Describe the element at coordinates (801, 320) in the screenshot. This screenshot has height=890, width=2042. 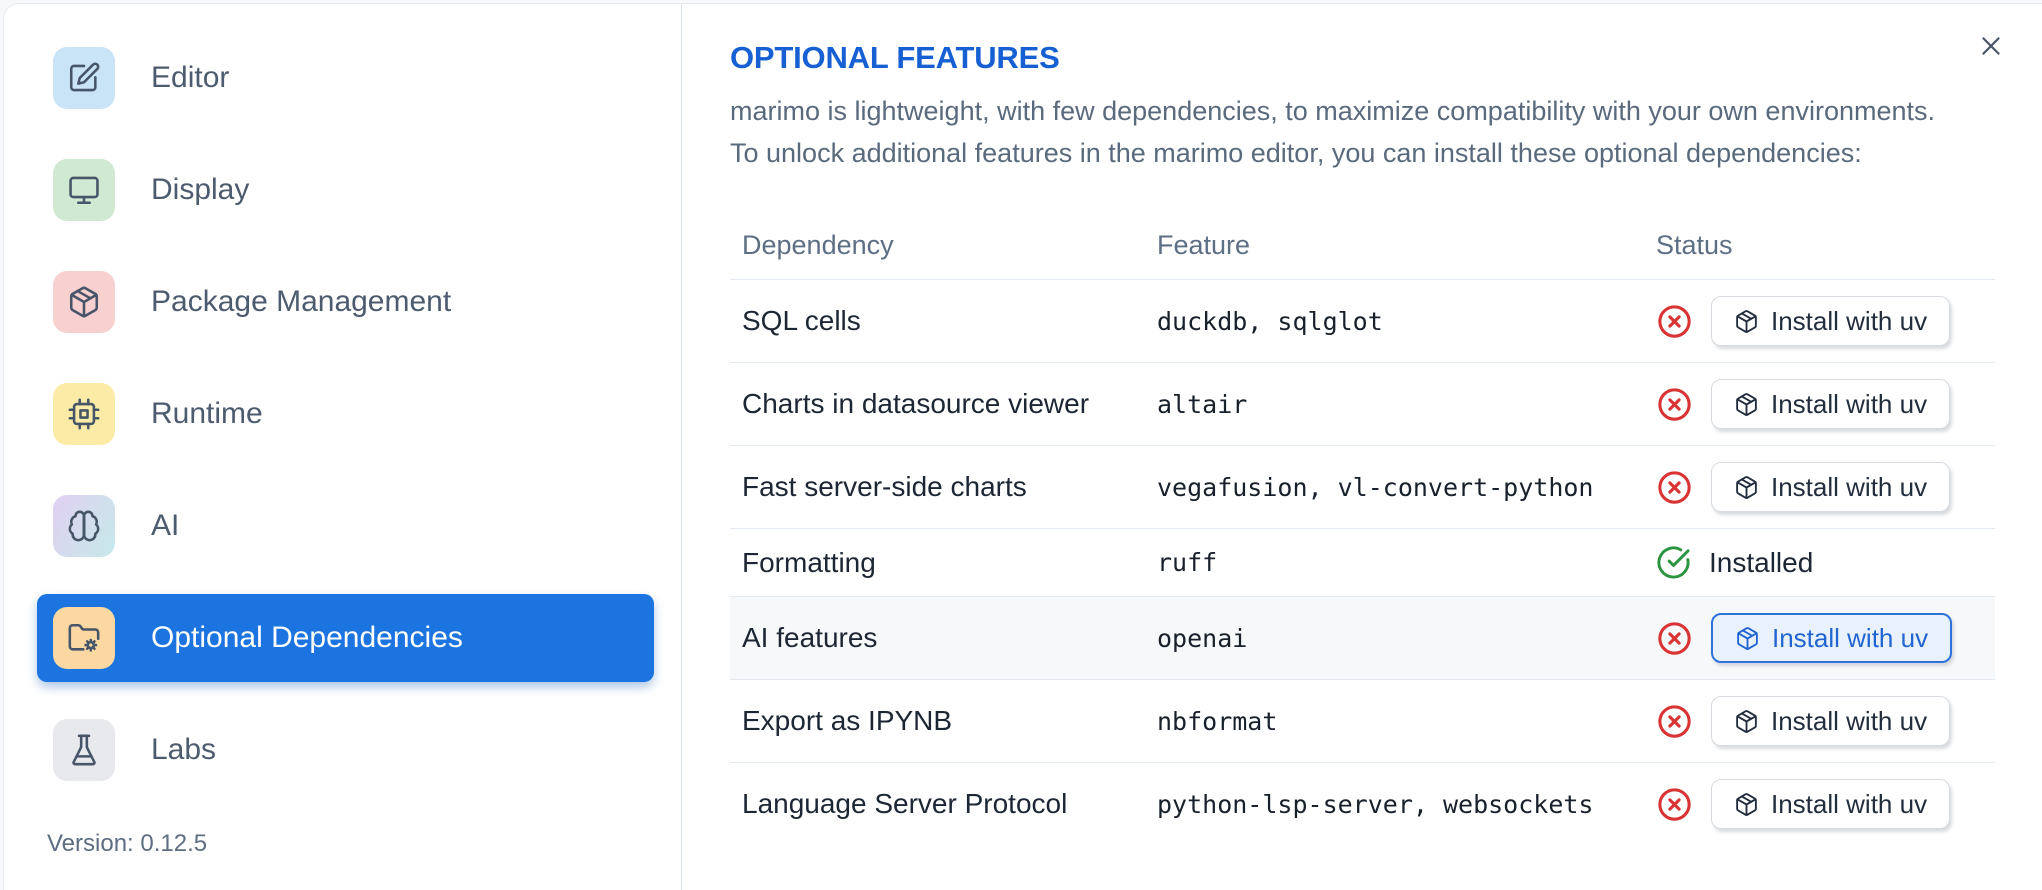
I see `dependency-cell: SQL cells` at that location.